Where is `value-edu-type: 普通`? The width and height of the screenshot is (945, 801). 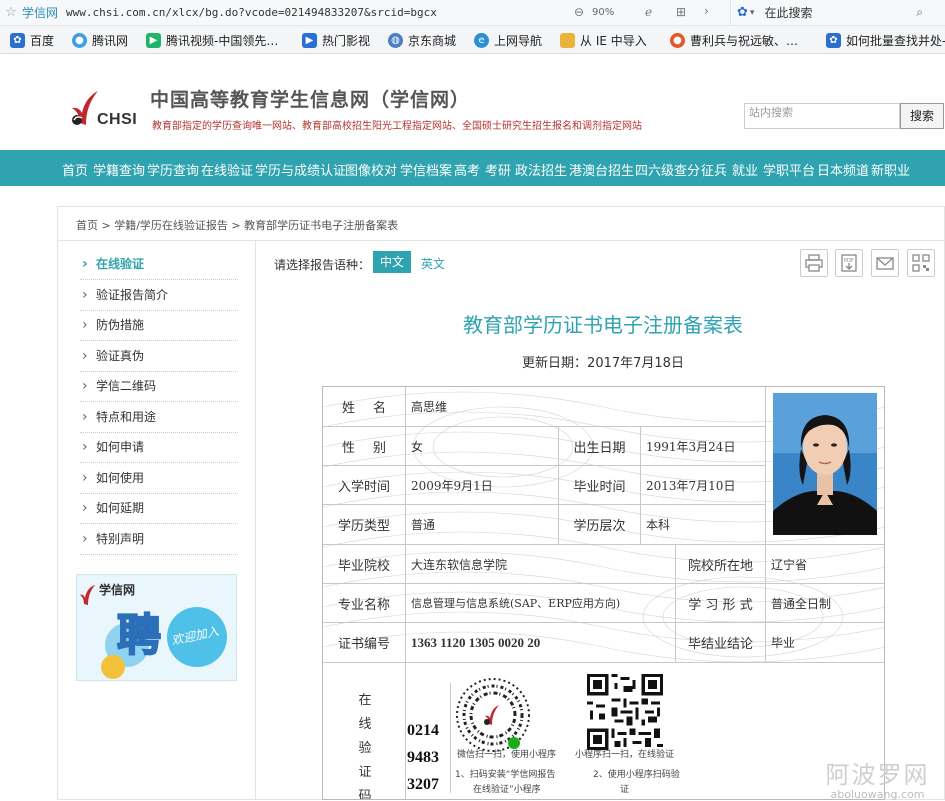 value-edu-type: 普通 is located at coordinates (482, 525).